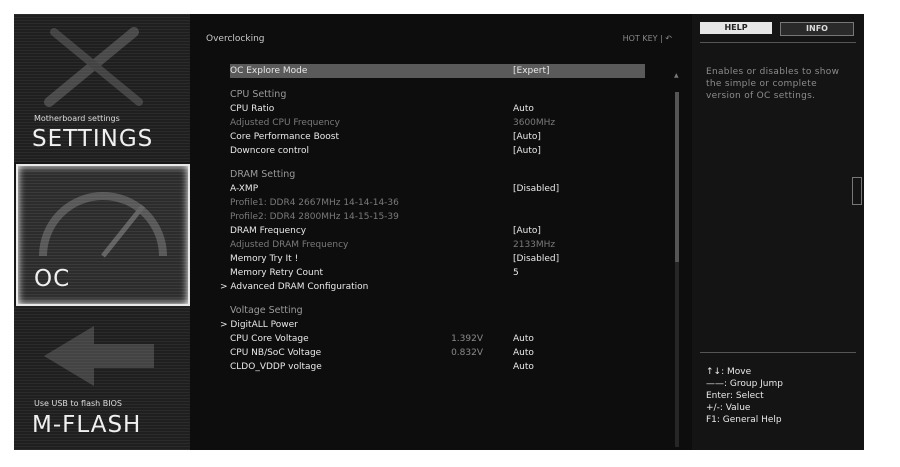 Image resolution: width=900 pixels, height=467 pixels. I want to click on section-header: Voltage Setting, so click(437, 311).